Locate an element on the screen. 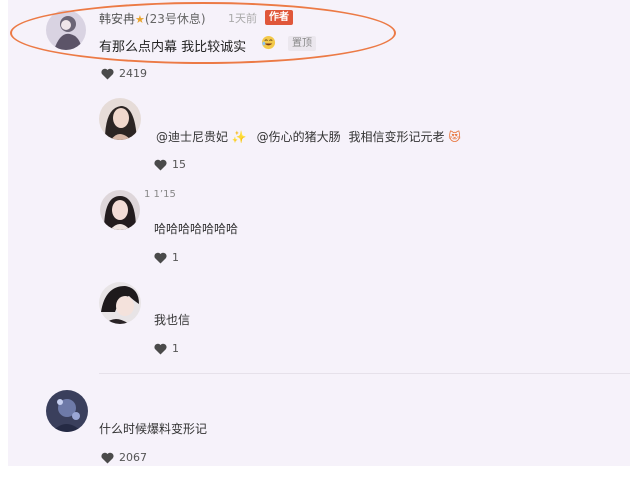 The image size is (641, 489). sparkle-icon: ✨ is located at coordinates (239, 137).